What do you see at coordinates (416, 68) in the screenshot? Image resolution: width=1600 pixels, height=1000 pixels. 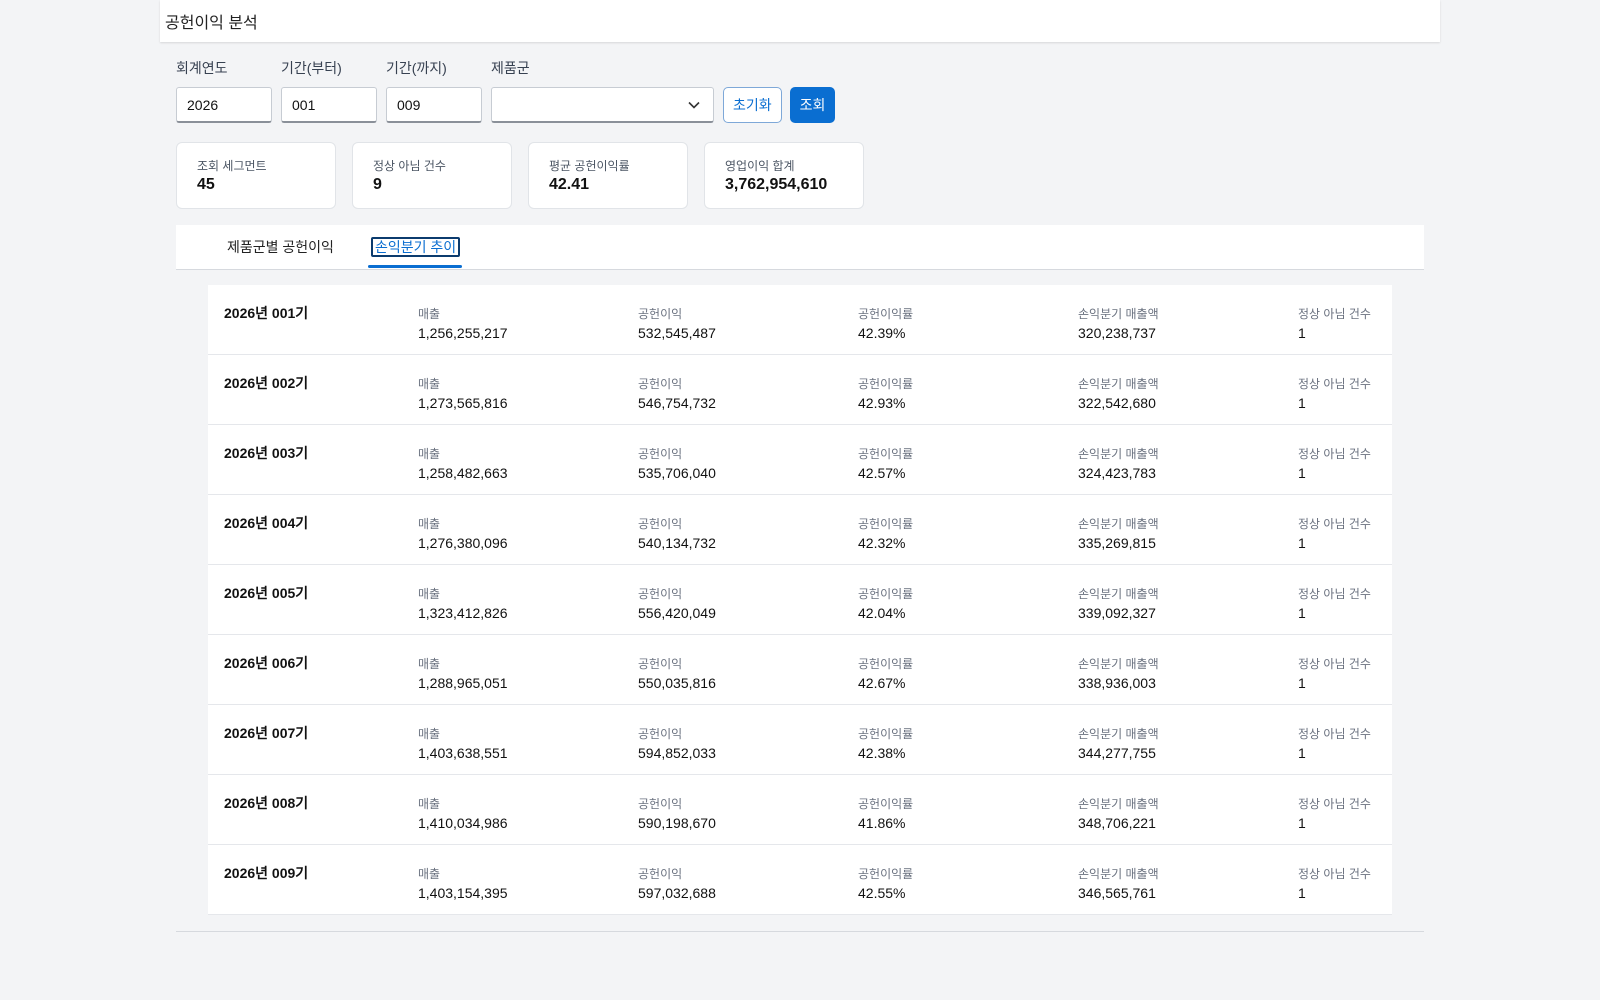 I see `to-label: 기간(까지)` at bounding box center [416, 68].